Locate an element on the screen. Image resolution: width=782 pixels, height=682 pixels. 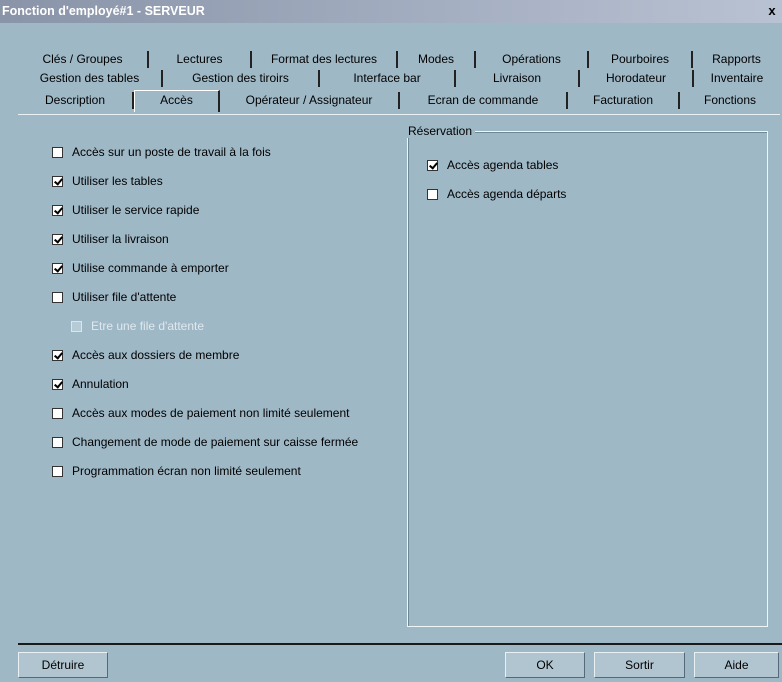
option-file-attente: Utiliser file d'attente is located at coordinates (114, 297).